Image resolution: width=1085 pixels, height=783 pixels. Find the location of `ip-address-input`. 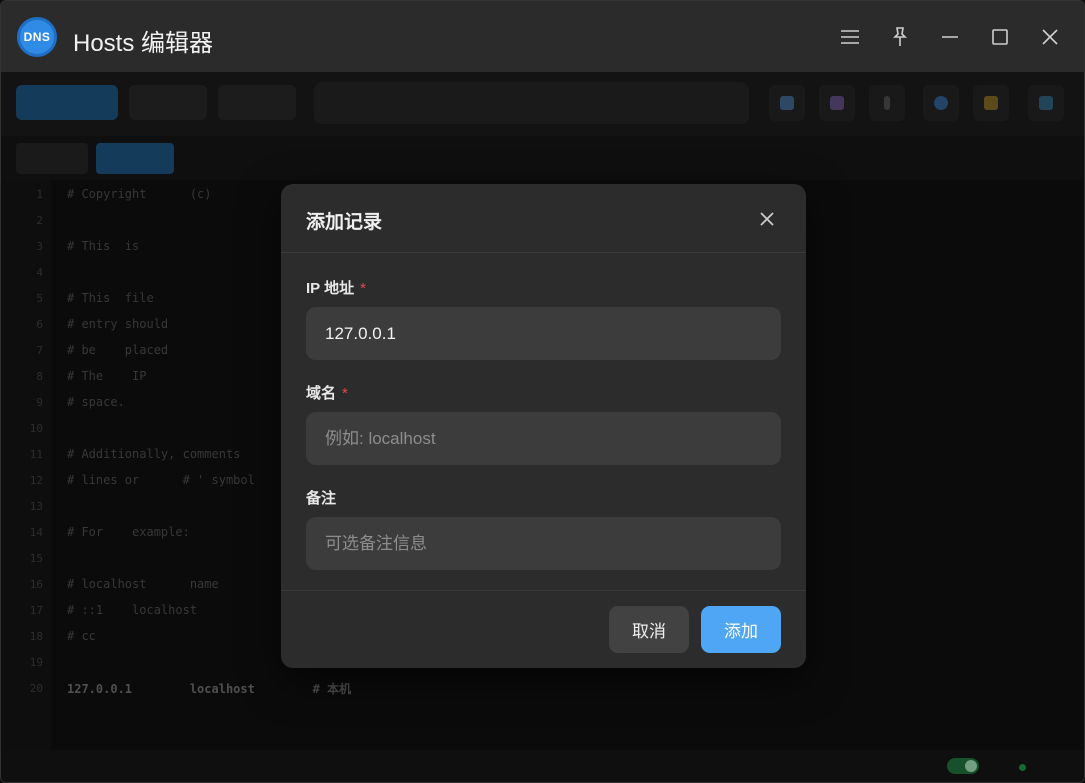

ip-address-input is located at coordinates (543, 333).